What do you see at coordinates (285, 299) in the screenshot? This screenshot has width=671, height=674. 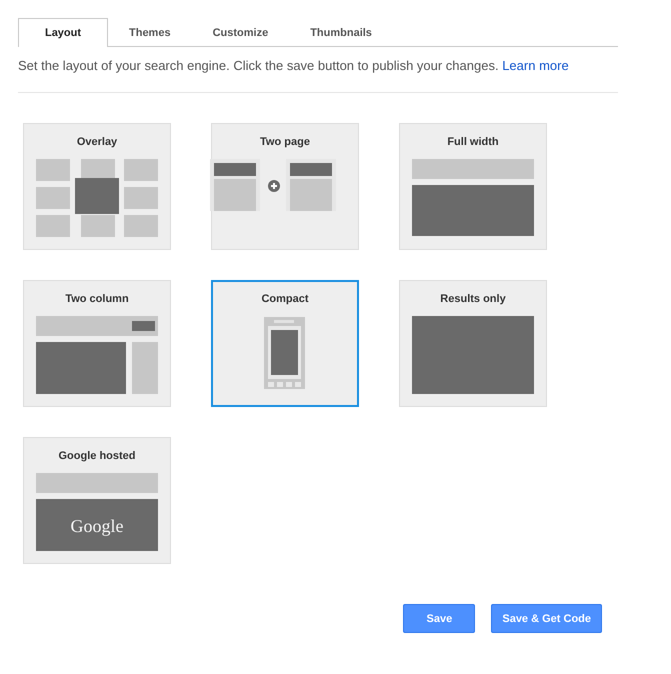 I see `layout-option-title: Compact` at bounding box center [285, 299].